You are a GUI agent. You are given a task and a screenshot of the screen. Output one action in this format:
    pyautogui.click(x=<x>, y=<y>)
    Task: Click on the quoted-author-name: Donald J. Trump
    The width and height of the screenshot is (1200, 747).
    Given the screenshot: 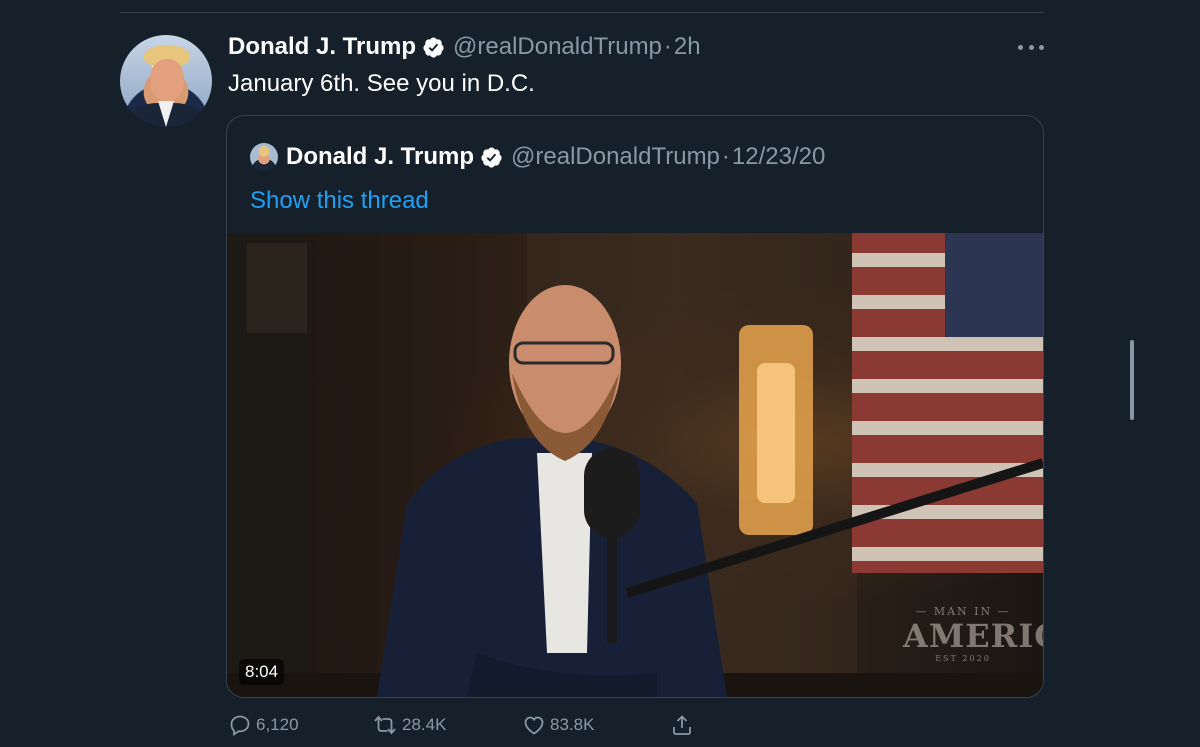 What is the action you would take?
    pyautogui.click(x=380, y=156)
    